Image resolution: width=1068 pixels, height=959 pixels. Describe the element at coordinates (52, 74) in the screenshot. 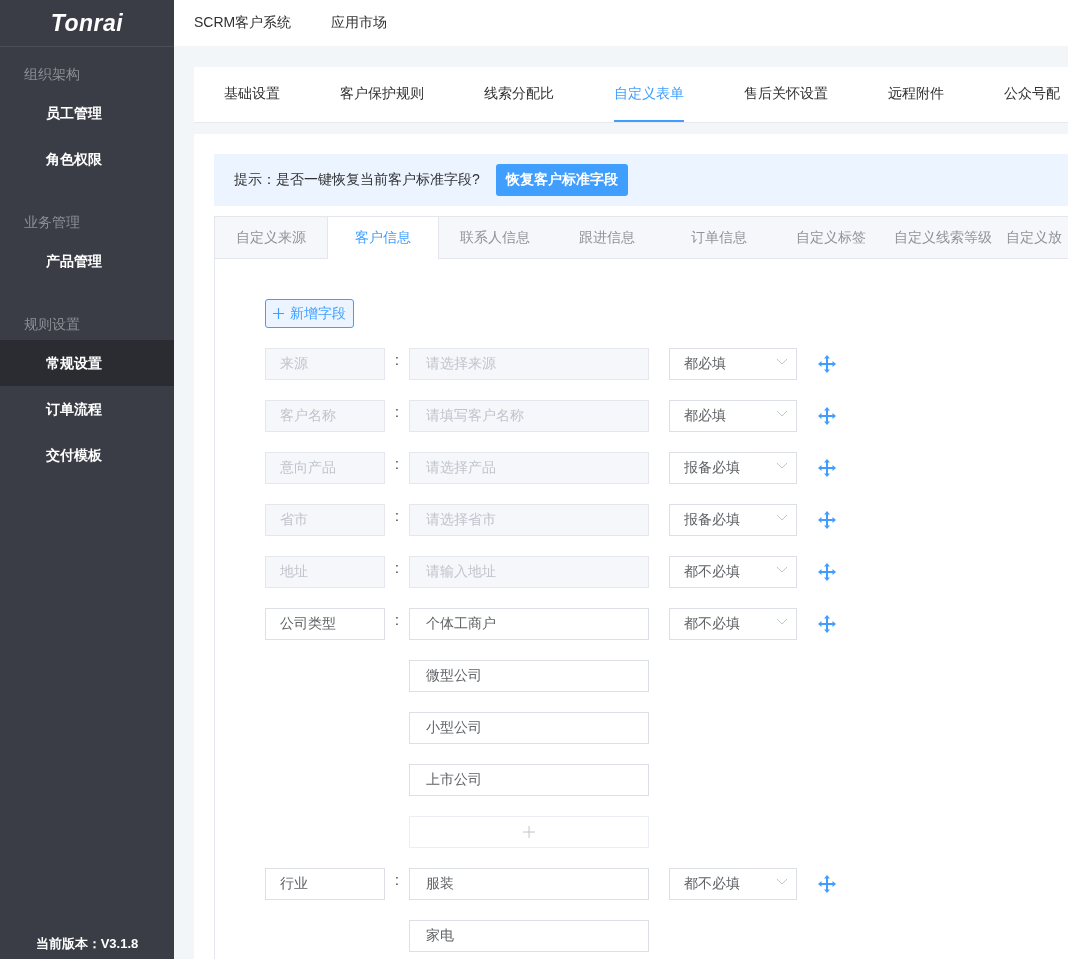

I see `sidebar-group-heading: 组织架构` at that location.